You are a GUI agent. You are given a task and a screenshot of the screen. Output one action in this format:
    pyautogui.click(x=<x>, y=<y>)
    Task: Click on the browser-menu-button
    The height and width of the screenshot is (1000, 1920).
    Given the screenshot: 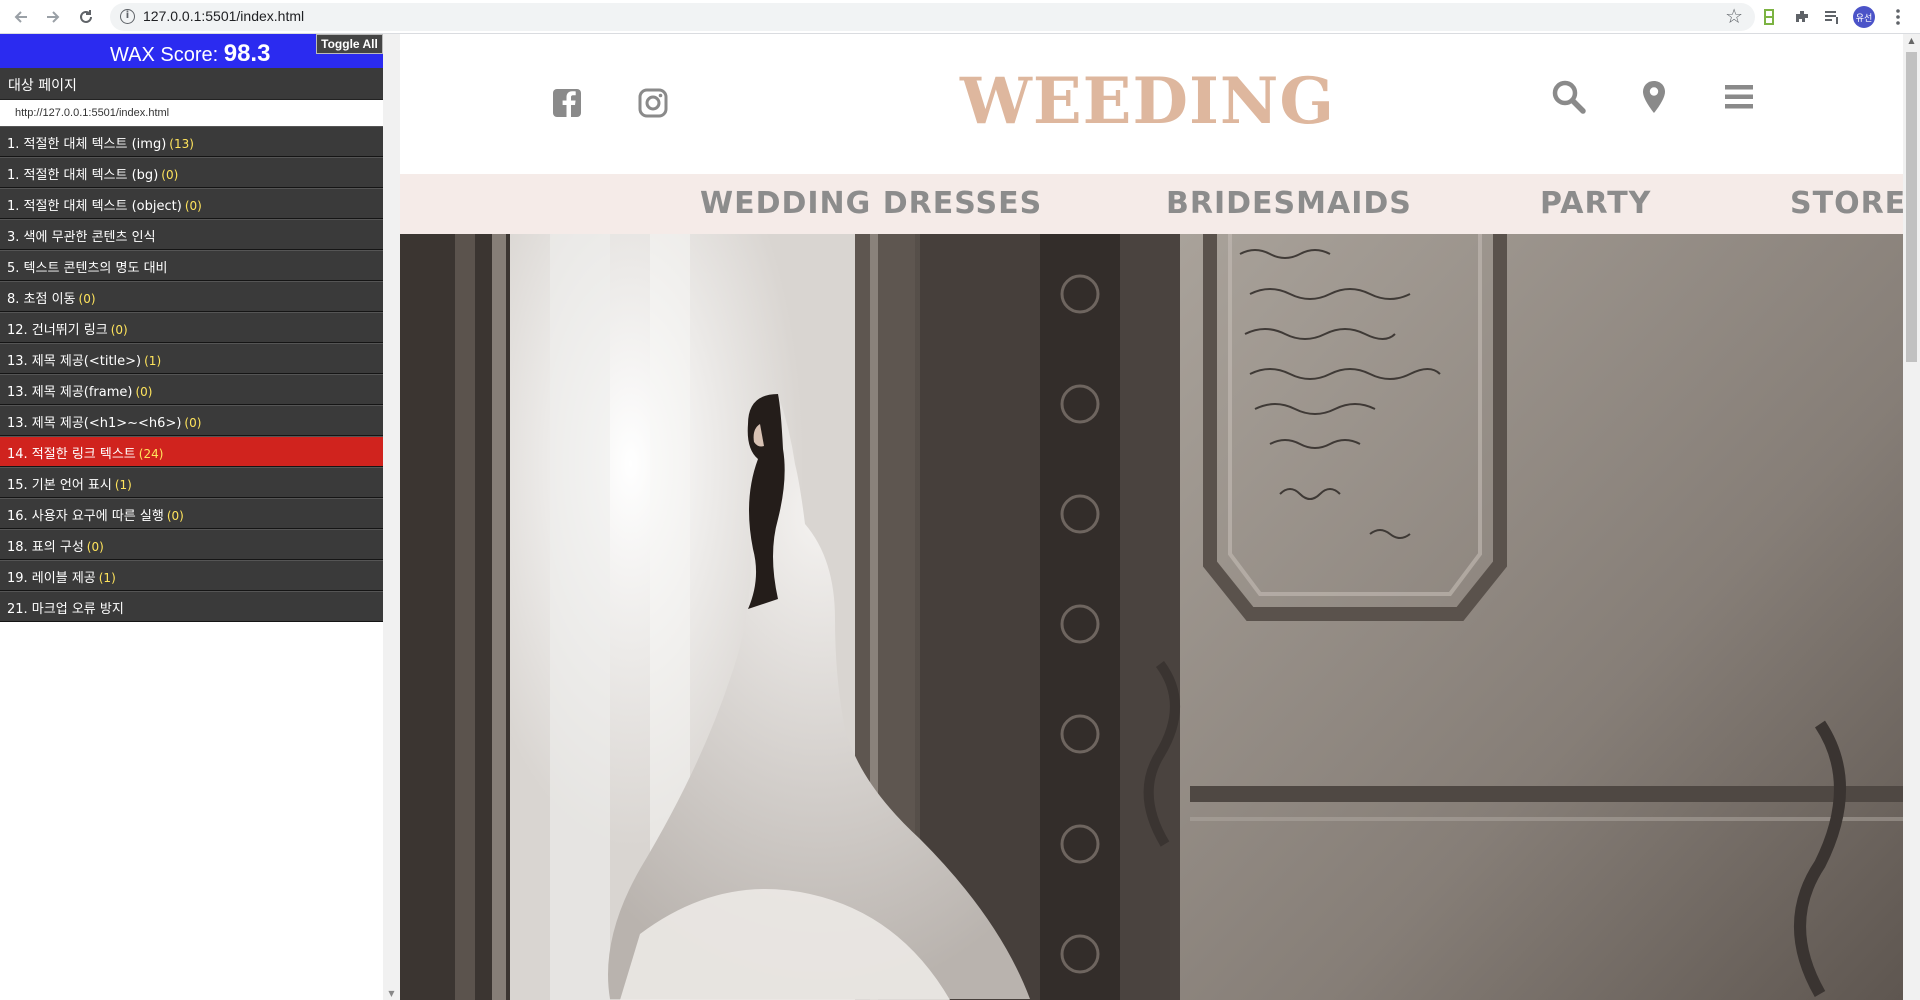 What is the action you would take?
    pyautogui.click(x=1898, y=17)
    